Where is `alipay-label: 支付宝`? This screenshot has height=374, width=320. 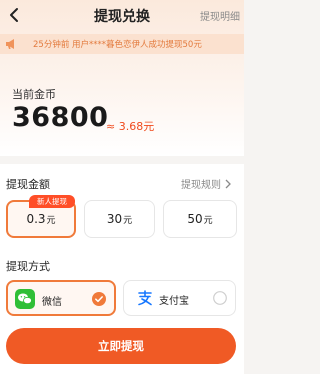 alipay-label: 支付宝 is located at coordinates (174, 301).